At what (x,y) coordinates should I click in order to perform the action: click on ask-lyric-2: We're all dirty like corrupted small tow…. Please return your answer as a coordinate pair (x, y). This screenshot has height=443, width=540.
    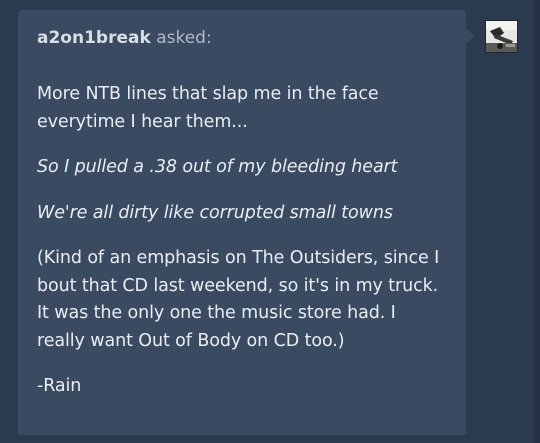
    Looking at the image, I should click on (215, 212).